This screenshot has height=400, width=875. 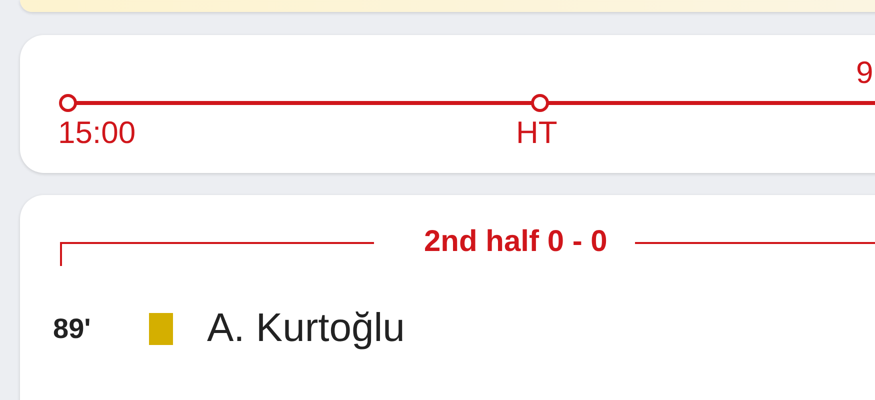 I want to click on period-title: 2nd half 0 - 0, so click(x=516, y=242).